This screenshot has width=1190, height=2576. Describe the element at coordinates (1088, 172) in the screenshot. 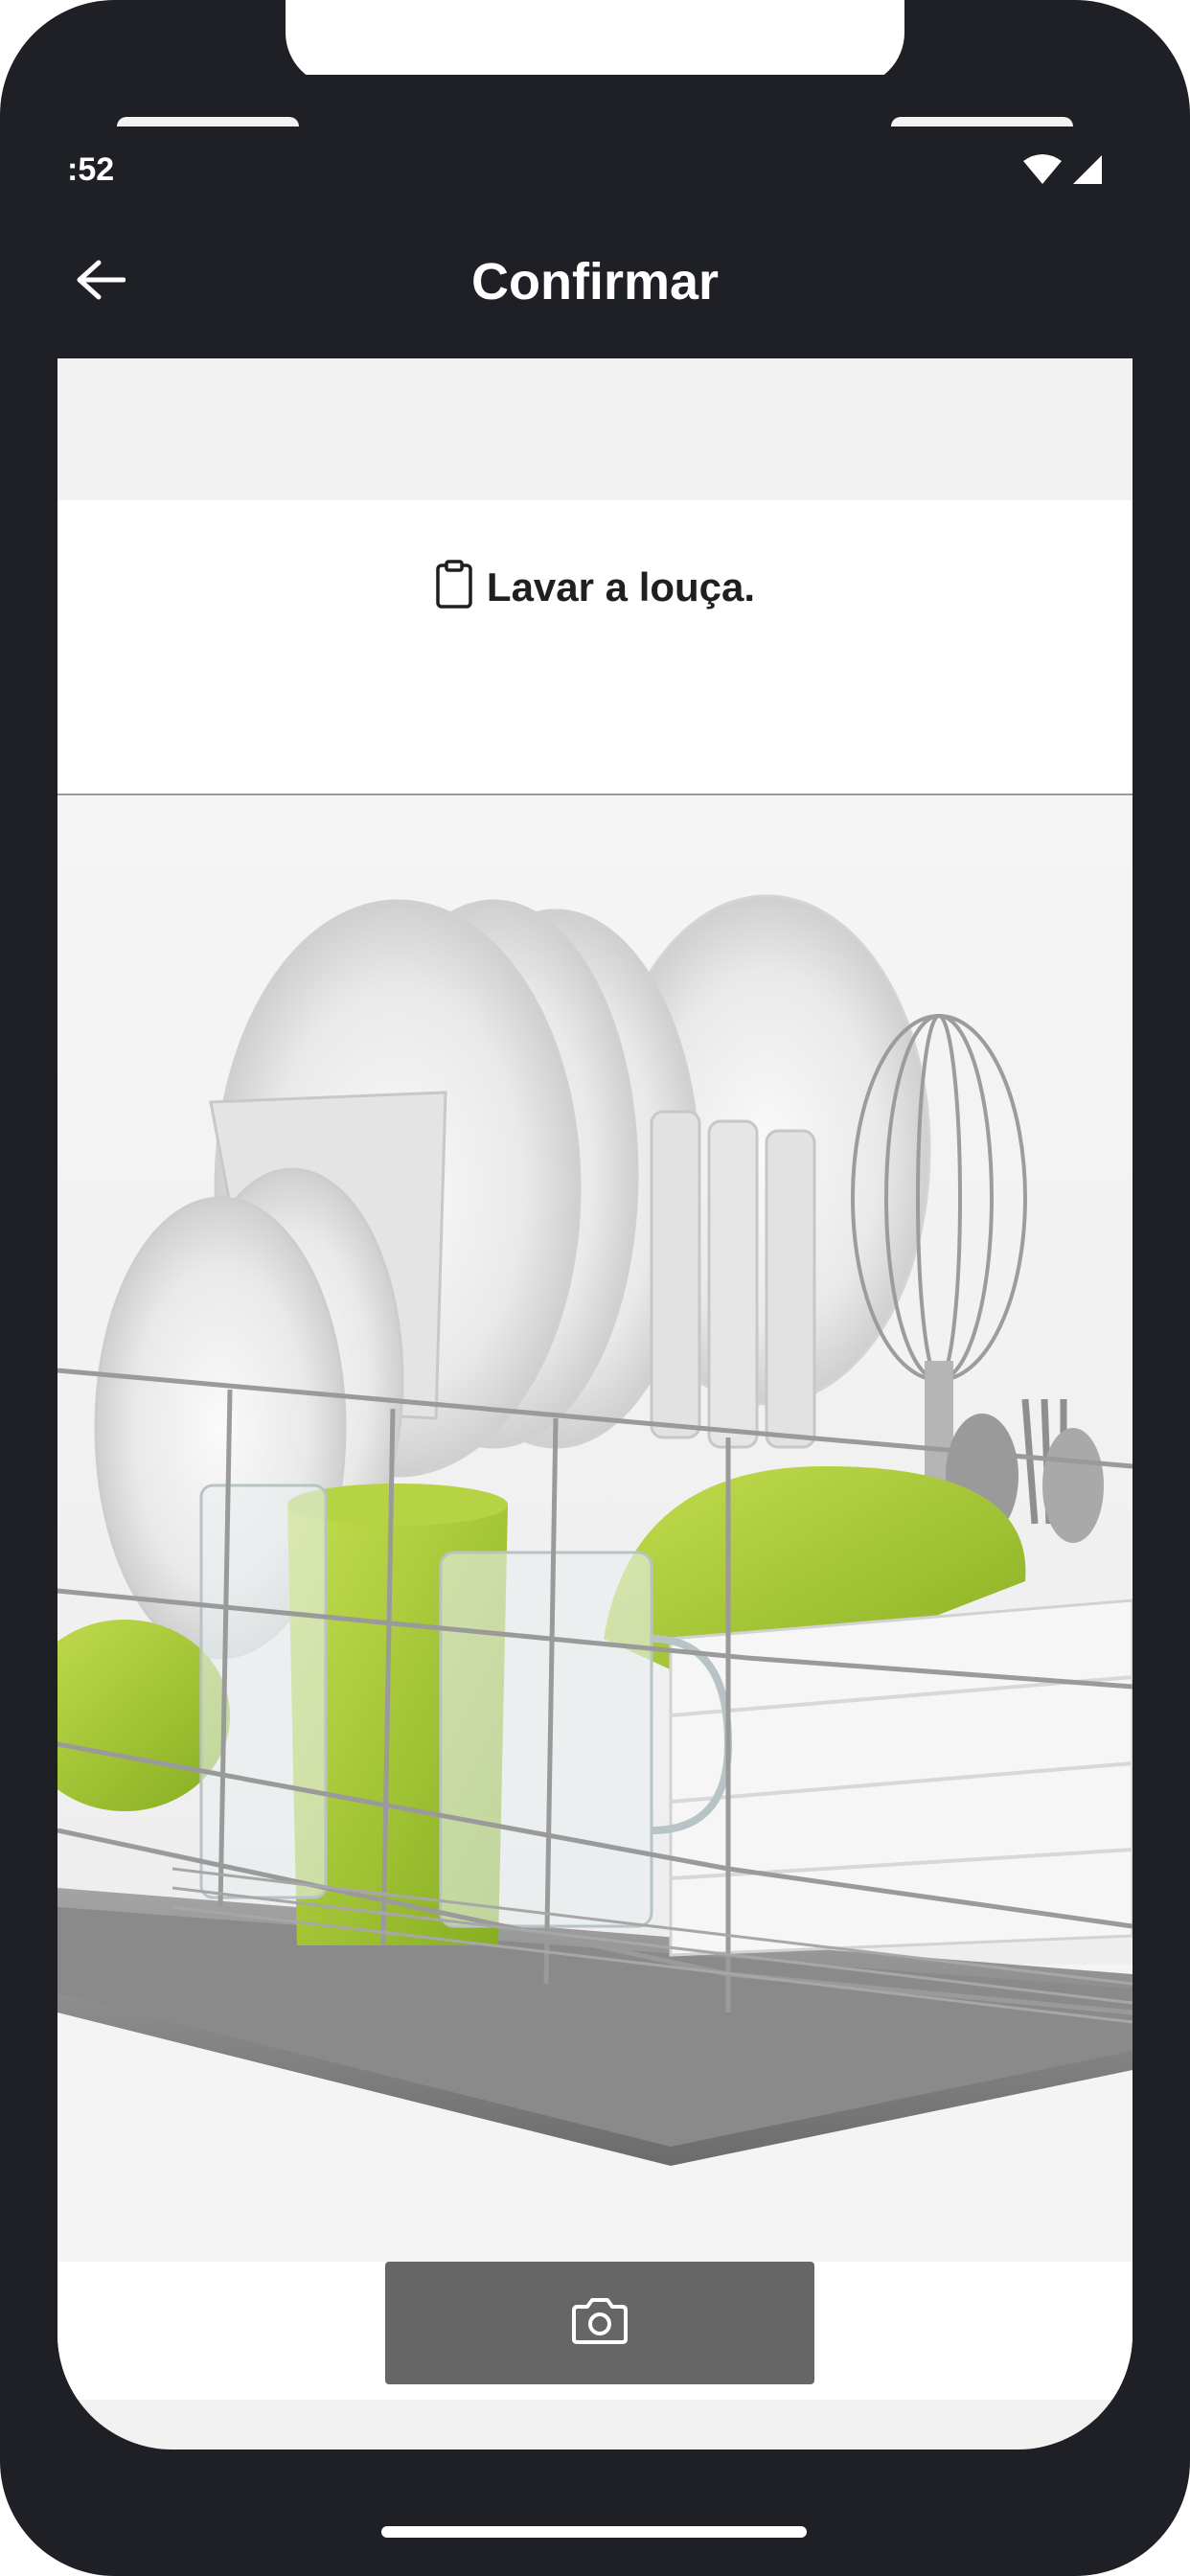

I see `cellular-signal-icon` at that location.